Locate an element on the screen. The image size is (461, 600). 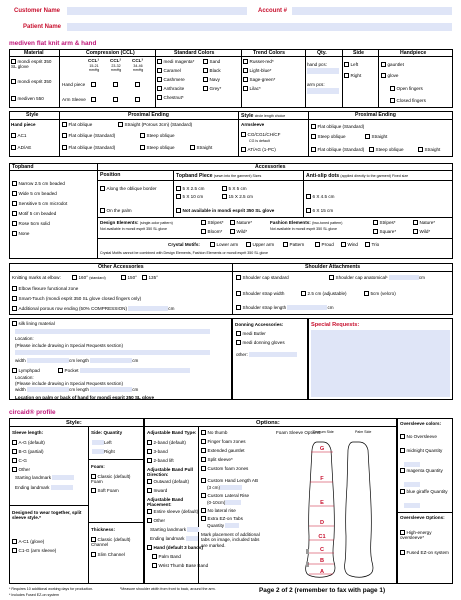
prox-flat-oblique: Flat oblique is located at coordinates (77, 125).